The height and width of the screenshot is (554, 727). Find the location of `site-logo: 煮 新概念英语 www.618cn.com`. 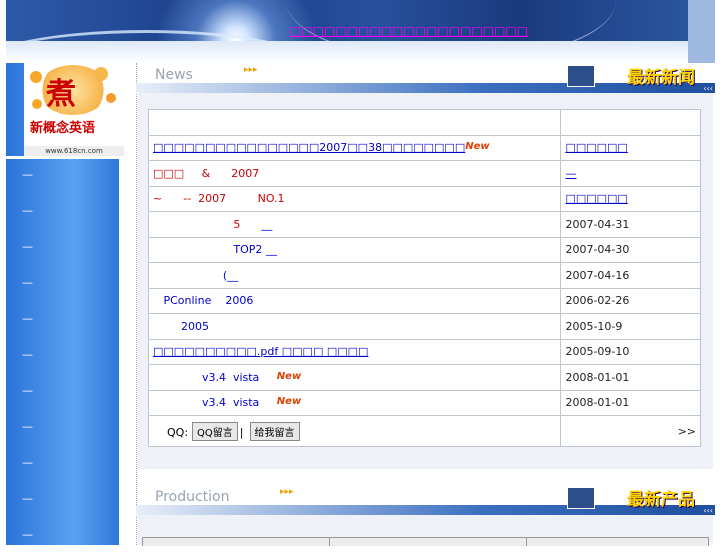

site-logo: 煮 新概念英语 www.618cn.com is located at coordinates (74, 109).